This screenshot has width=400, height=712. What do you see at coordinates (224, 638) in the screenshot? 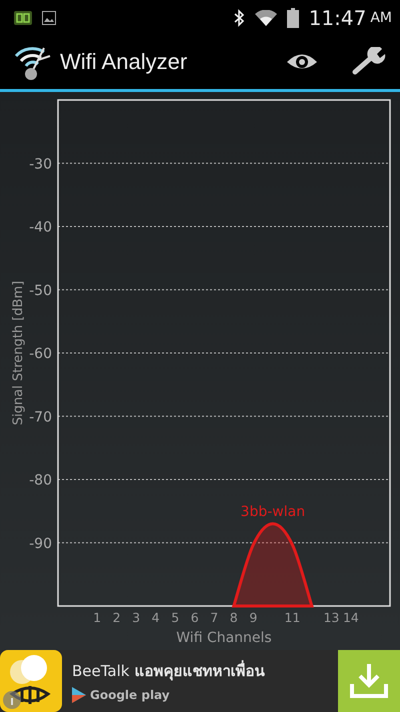
I see `x-axis-title: Wifi Channels` at bounding box center [224, 638].